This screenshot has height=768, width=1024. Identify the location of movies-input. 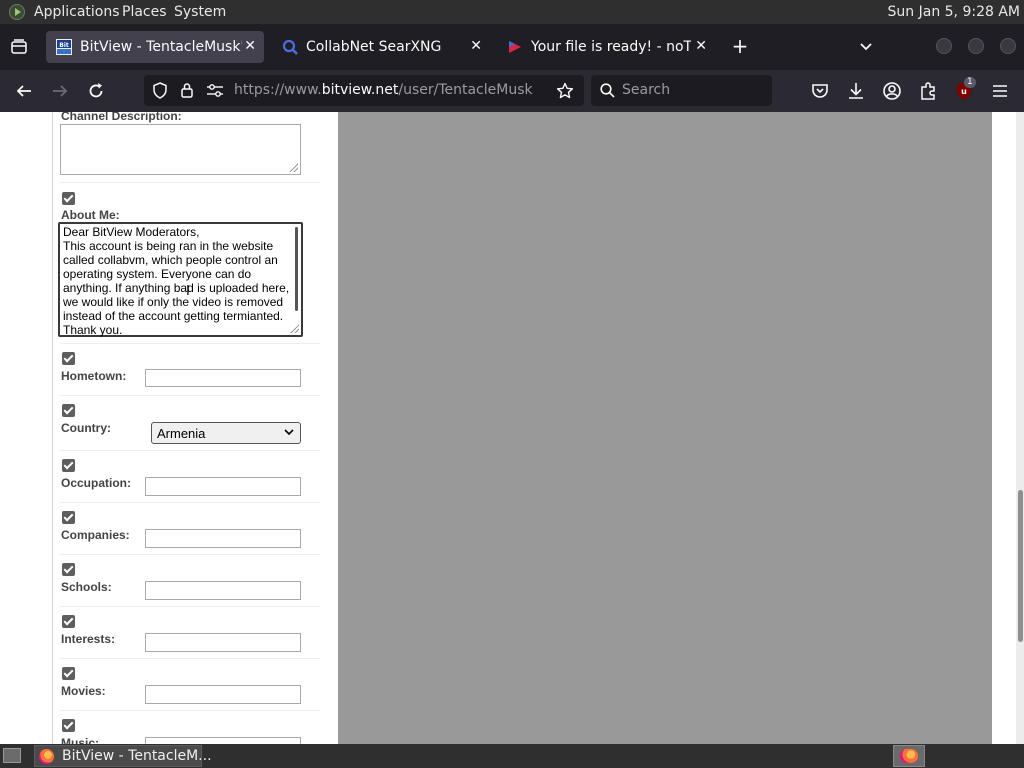
(223, 694).